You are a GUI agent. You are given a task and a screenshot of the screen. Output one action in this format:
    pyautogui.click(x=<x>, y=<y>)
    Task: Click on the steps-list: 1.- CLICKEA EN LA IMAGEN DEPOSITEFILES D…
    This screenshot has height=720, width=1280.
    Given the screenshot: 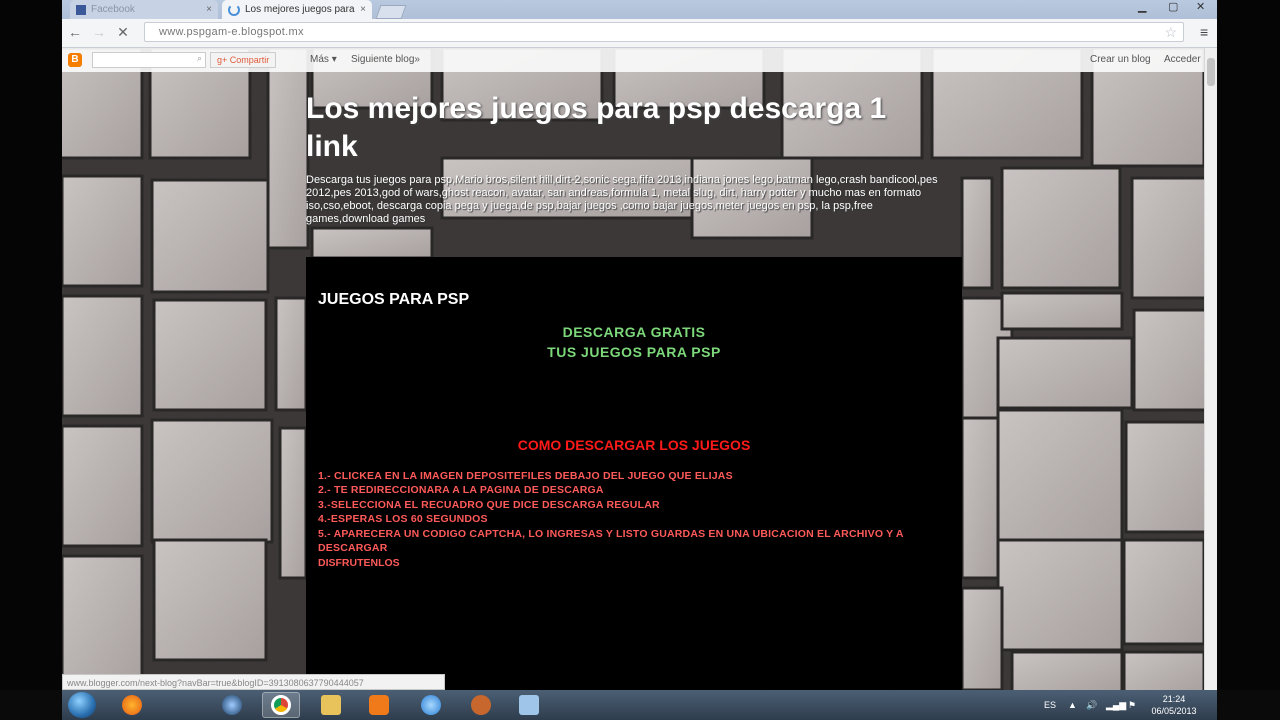 What is the action you would take?
    pyautogui.click(x=640, y=512)
    